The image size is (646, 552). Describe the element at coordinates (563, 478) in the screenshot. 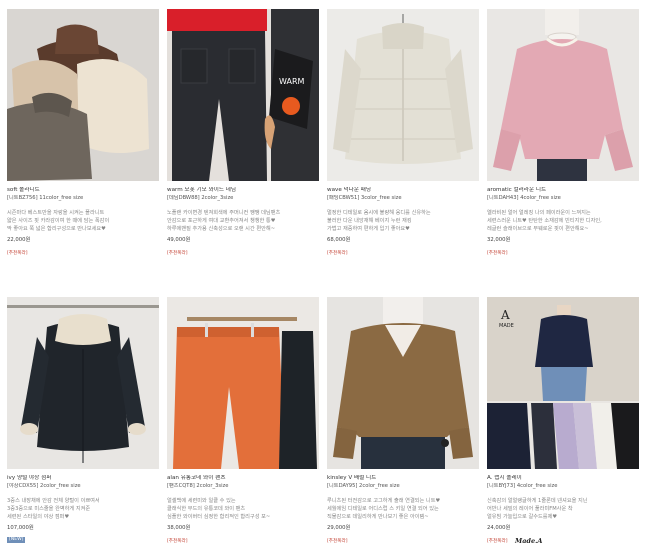

I see `product-name: A. 랩지 폴레이` at that location.